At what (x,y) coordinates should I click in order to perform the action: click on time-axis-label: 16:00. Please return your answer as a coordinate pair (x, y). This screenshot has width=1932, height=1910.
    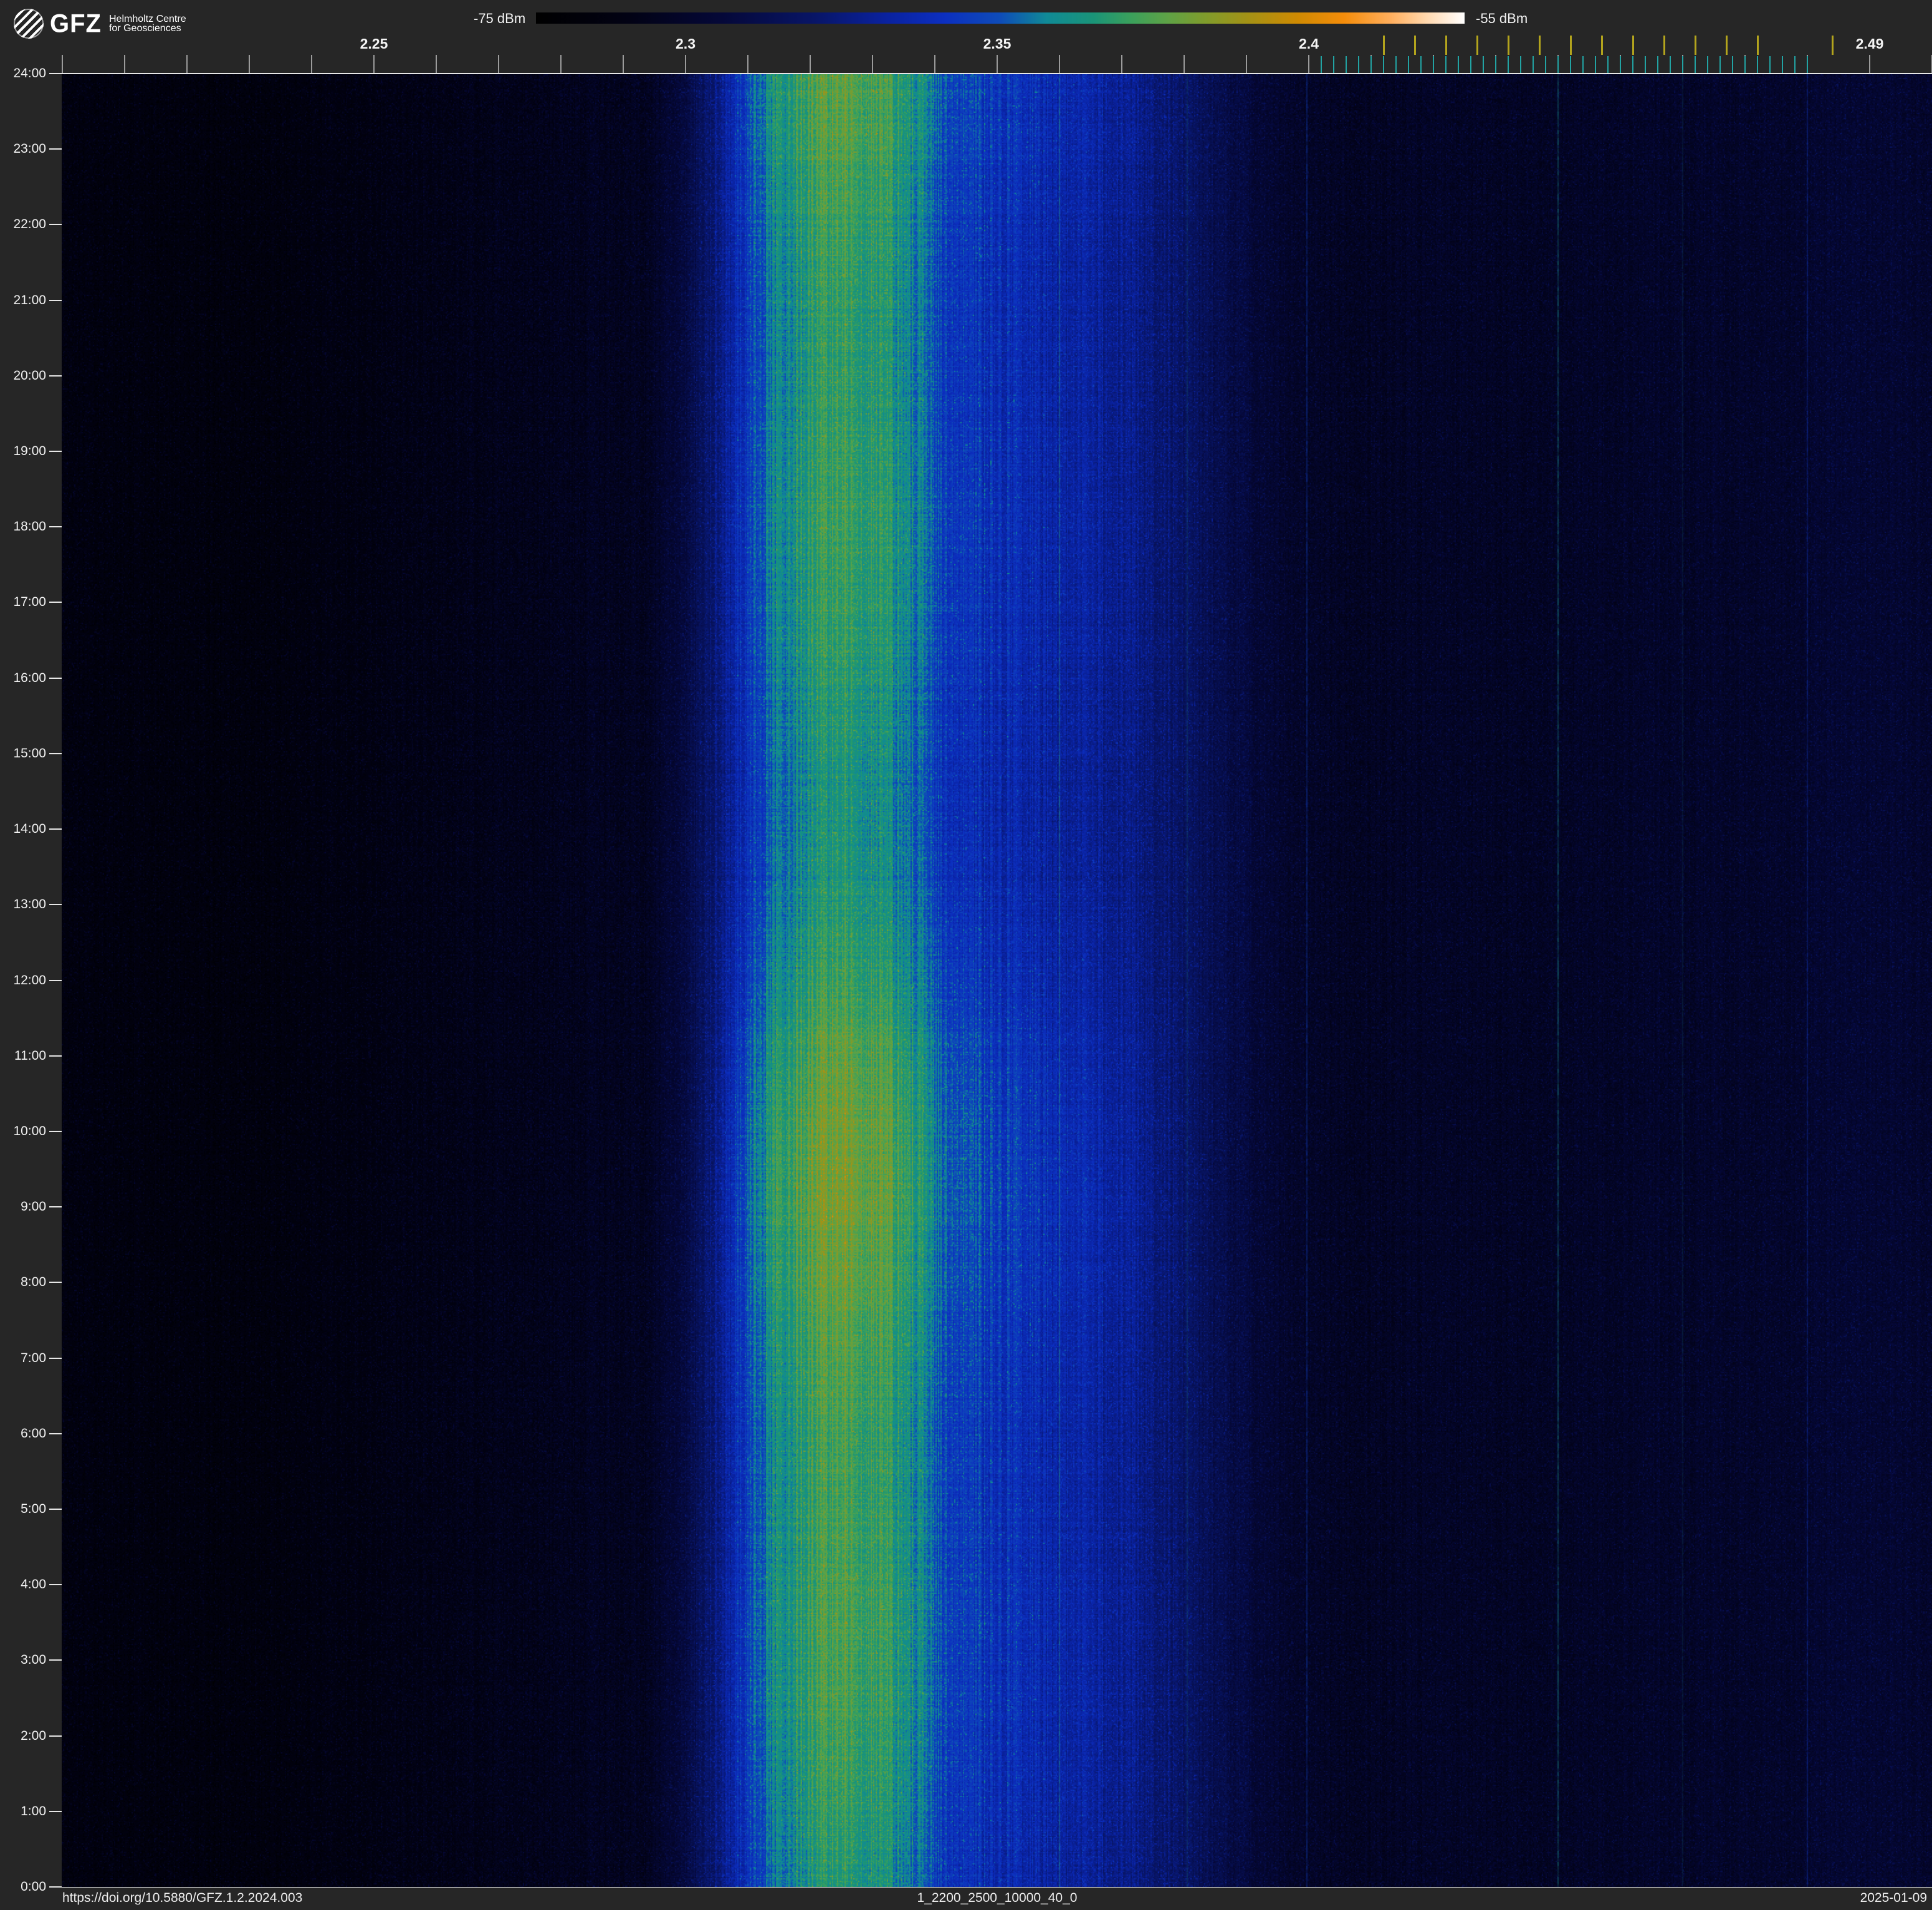
    Looking at the image, I should click on (29, 677).